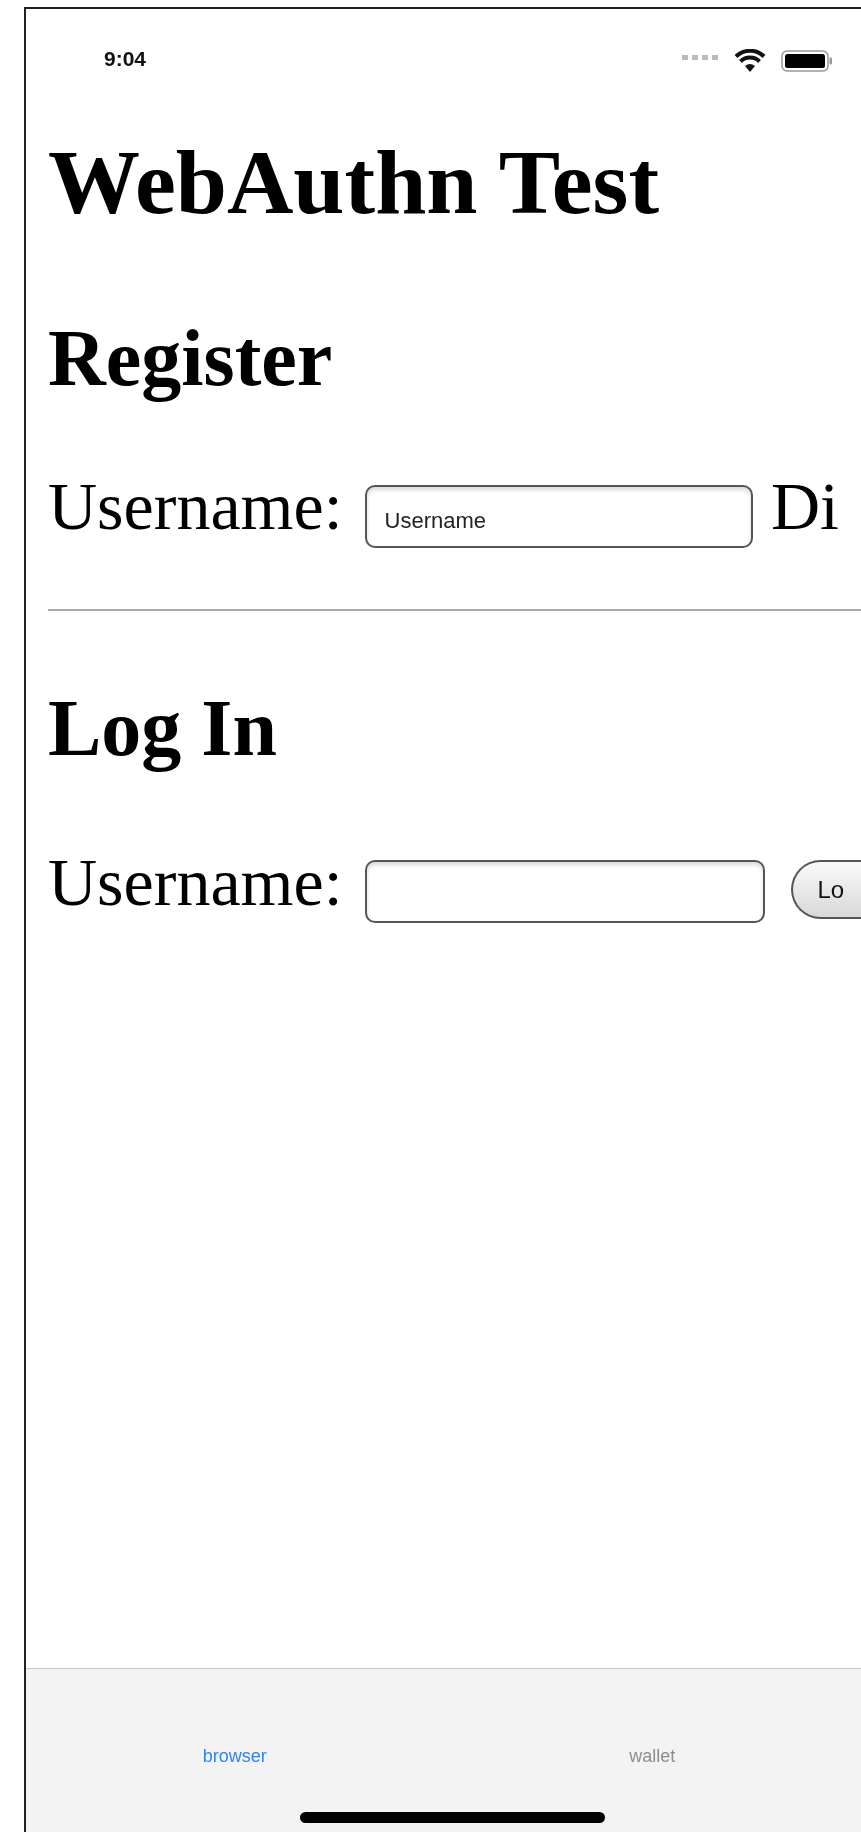  Describe the element at coordinates (125, 59) in the screenshot. I see `status-time: 9:04` at that location.